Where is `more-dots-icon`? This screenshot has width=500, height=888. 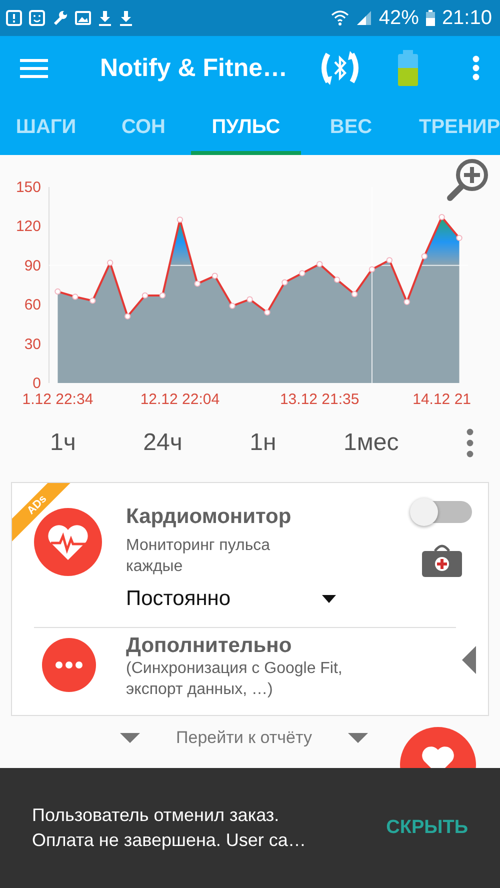
more-dots-icon is located at coordinates (69, 665).